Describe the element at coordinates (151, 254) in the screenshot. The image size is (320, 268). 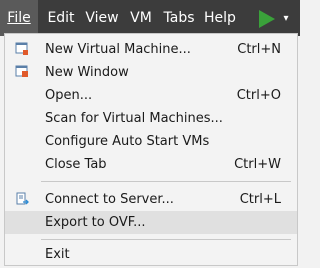
I see `menu-item-exit: Exit` at that location.